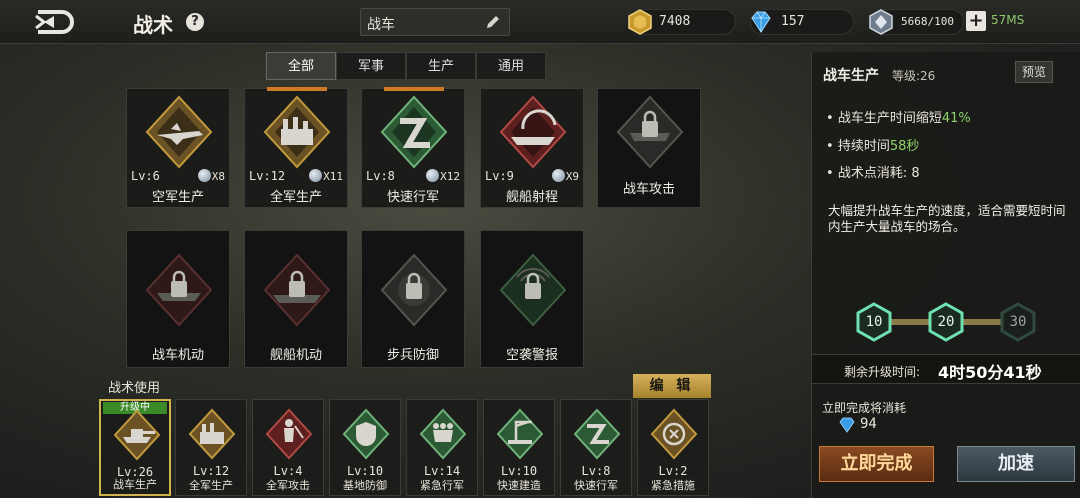 This screenshot has height=498, width=1080. What do you see at coordinates (371, 66) in the screenshot?
I see `tab-military: 军事` at bounding box center [371, 66].